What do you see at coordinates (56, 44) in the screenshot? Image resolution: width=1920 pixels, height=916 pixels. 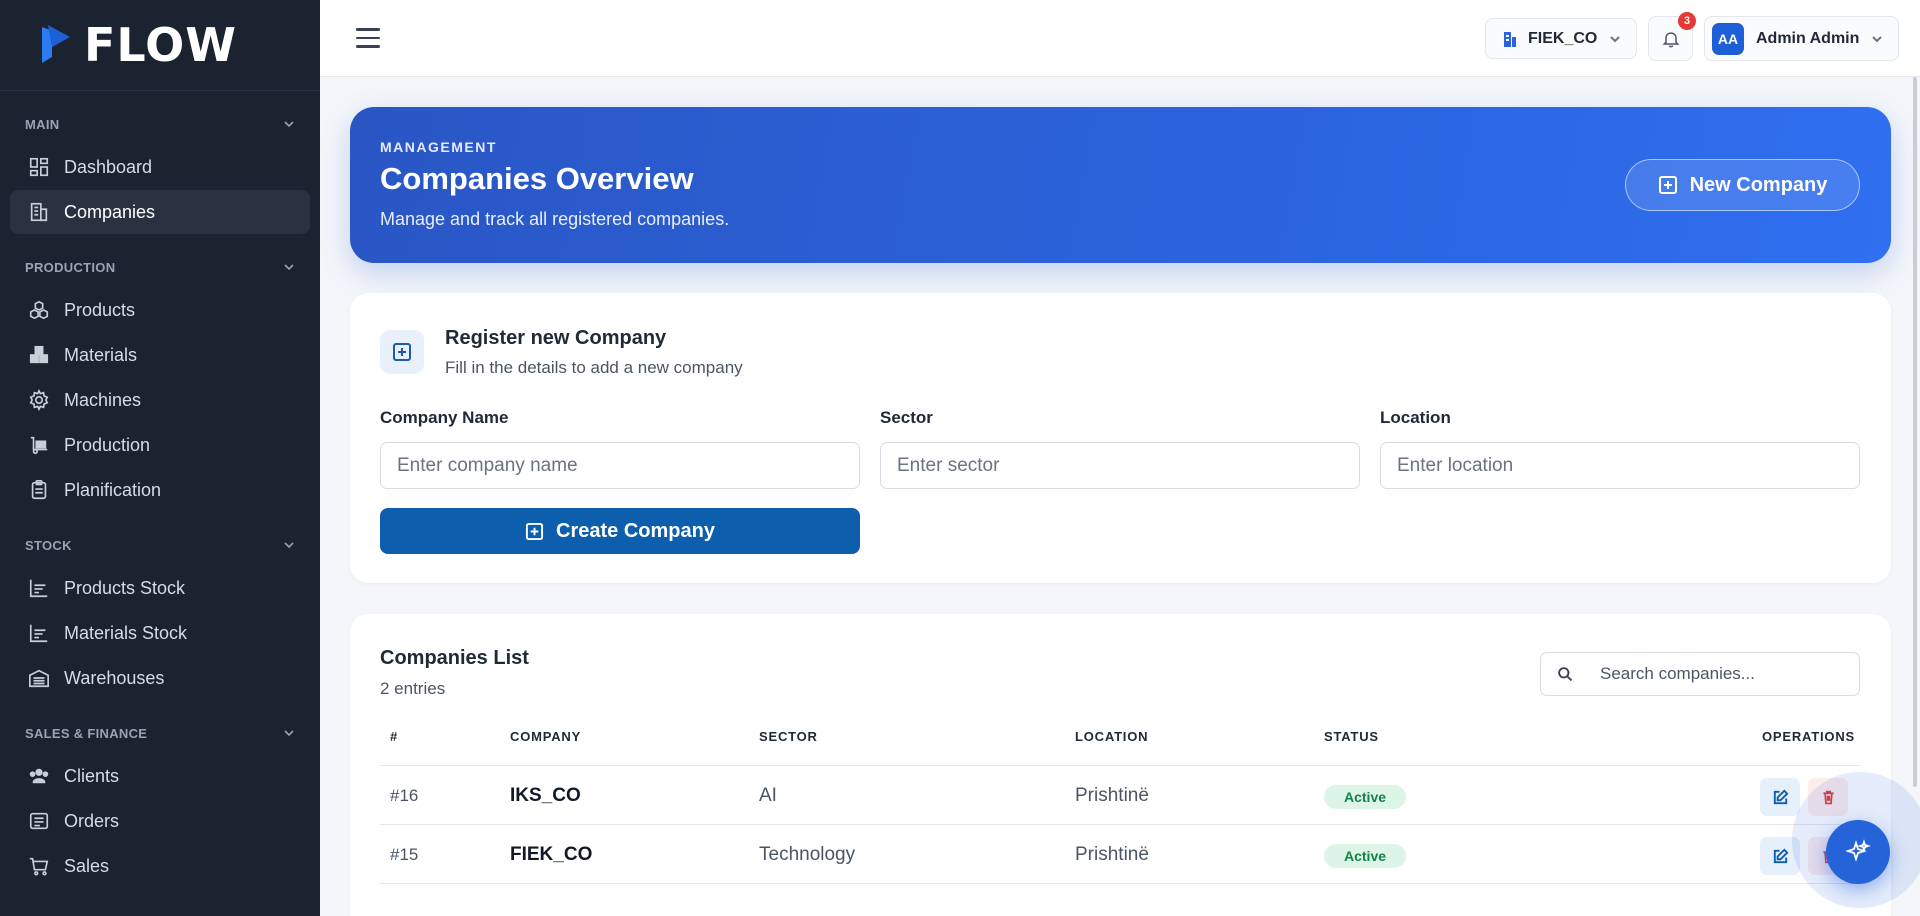 I see `flow-logo-icon` at bounding box center [56, 44].